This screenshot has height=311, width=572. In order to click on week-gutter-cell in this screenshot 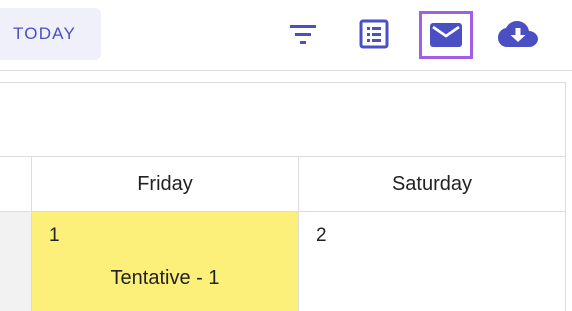, I will do `click(15, 261)`.